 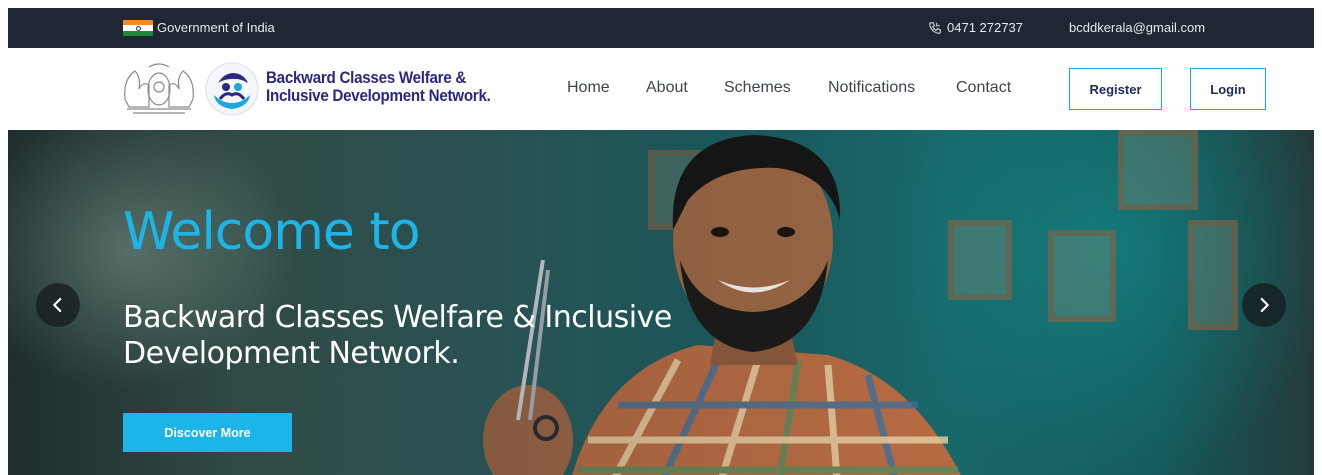 I want to click on nav-notifications: Notifications, so click(x=871, y=88).